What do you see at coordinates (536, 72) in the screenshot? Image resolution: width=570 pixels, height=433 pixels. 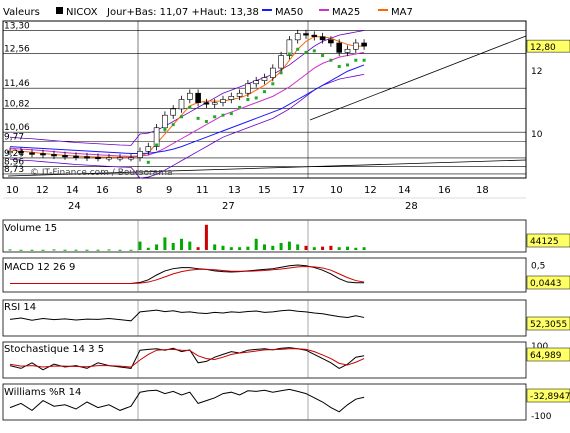 I see `price-right-tick: 12` at bounding box center [536, 72].